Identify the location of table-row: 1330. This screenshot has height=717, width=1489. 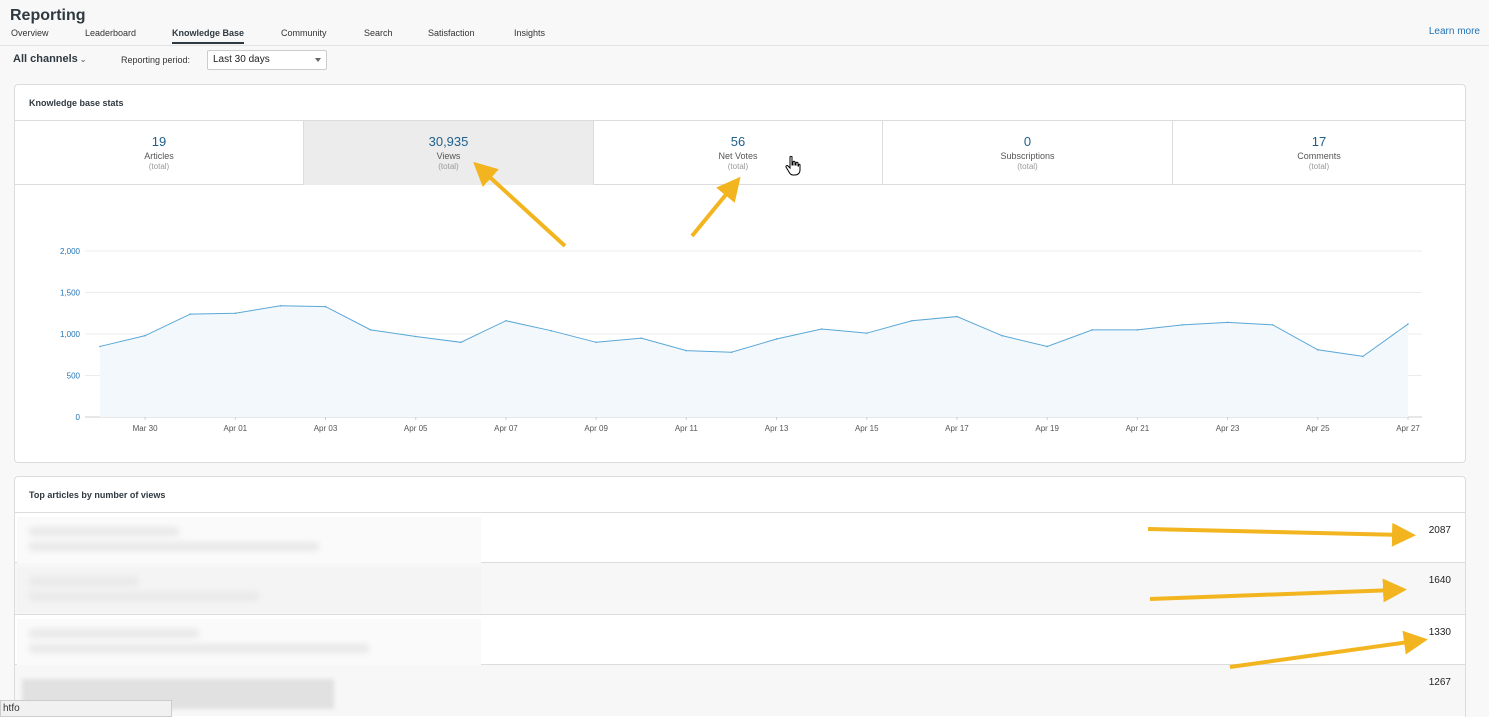
(740, 639).